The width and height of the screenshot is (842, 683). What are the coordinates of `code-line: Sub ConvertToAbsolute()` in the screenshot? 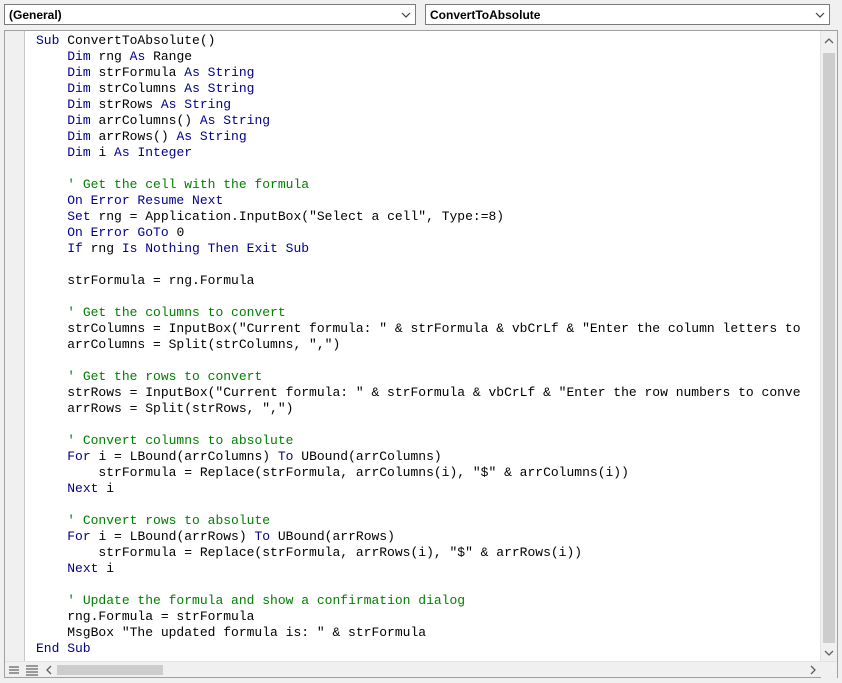 It's located at (418, 41).